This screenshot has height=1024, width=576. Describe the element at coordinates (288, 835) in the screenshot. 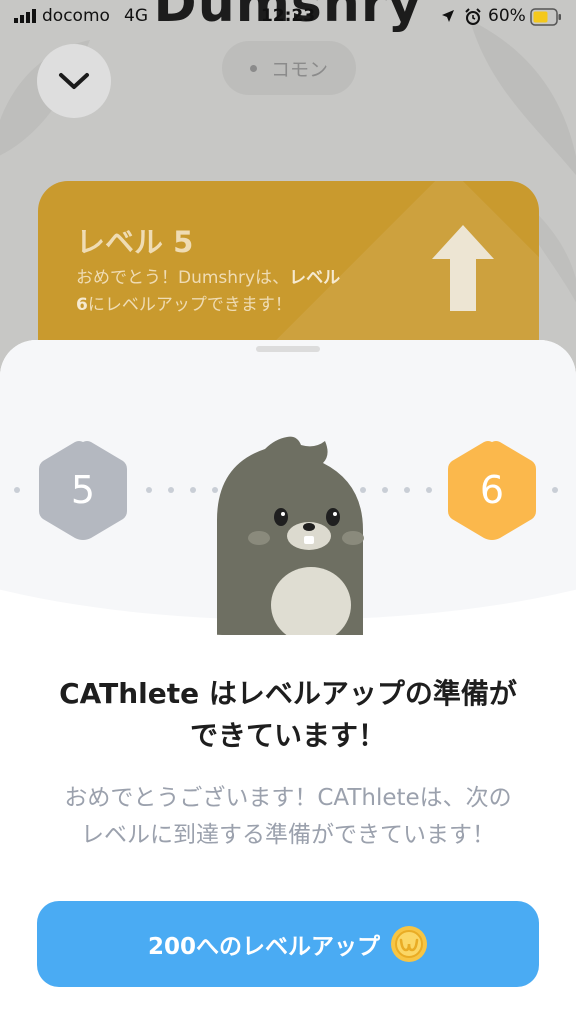

I see `description-line-2: レベルに到達する準備ができています！` at that location.